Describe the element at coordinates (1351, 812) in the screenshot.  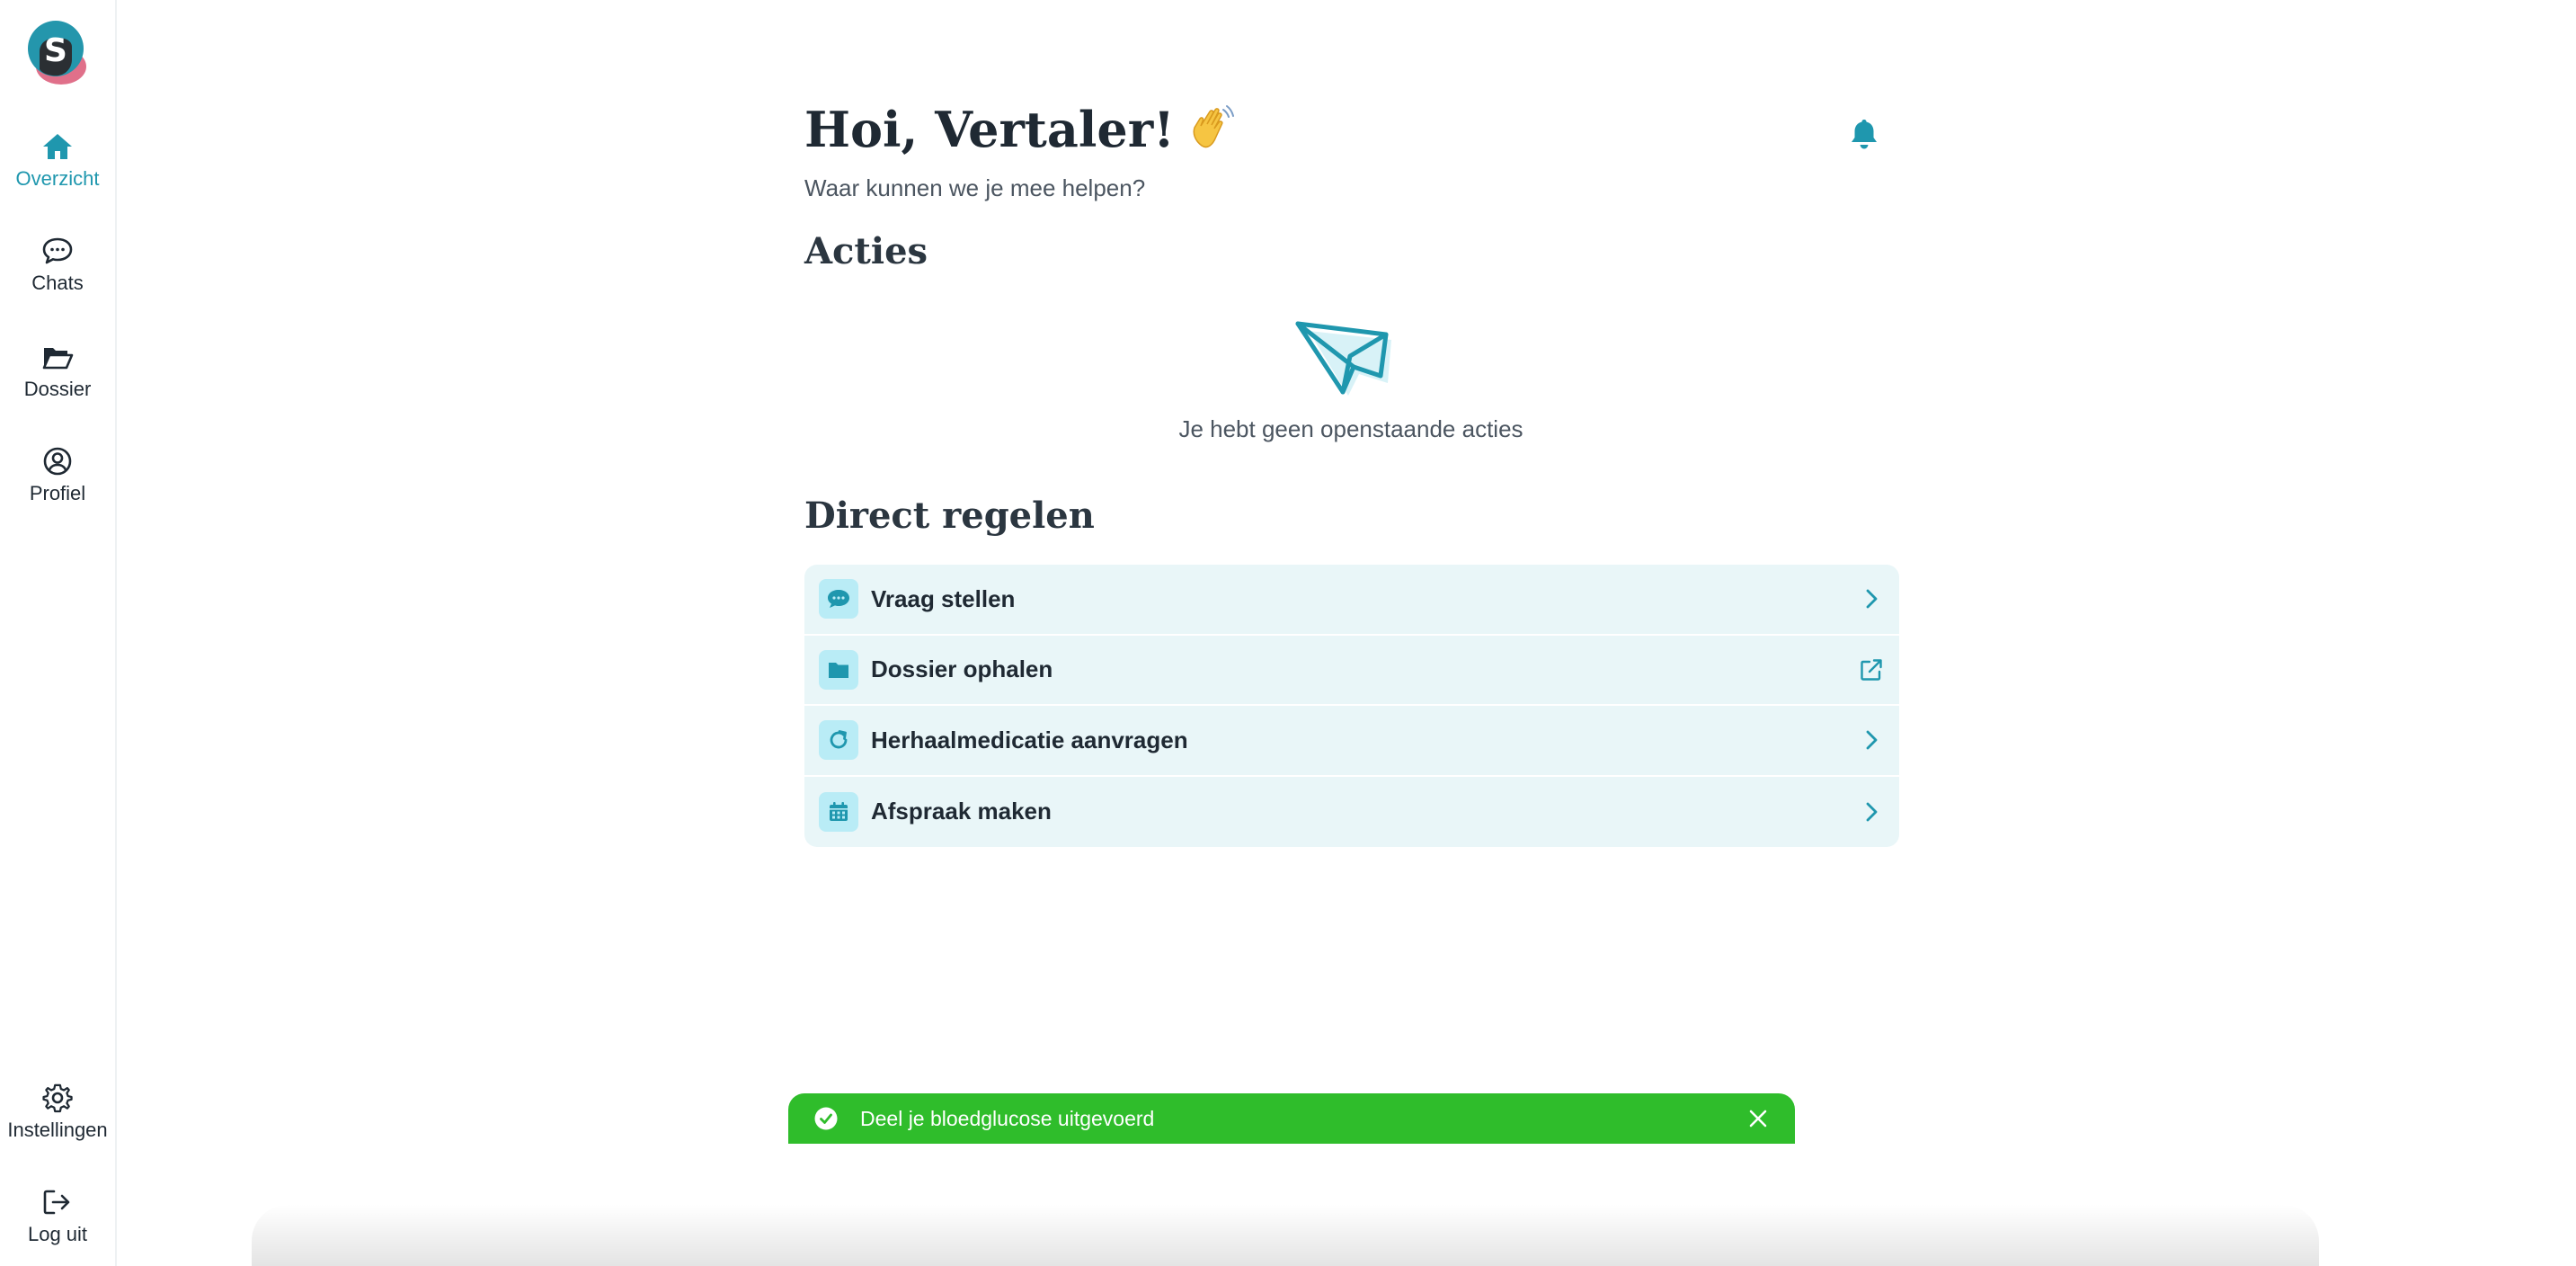
I see `action-afspraak-maken: Afspraak maken` at that location.